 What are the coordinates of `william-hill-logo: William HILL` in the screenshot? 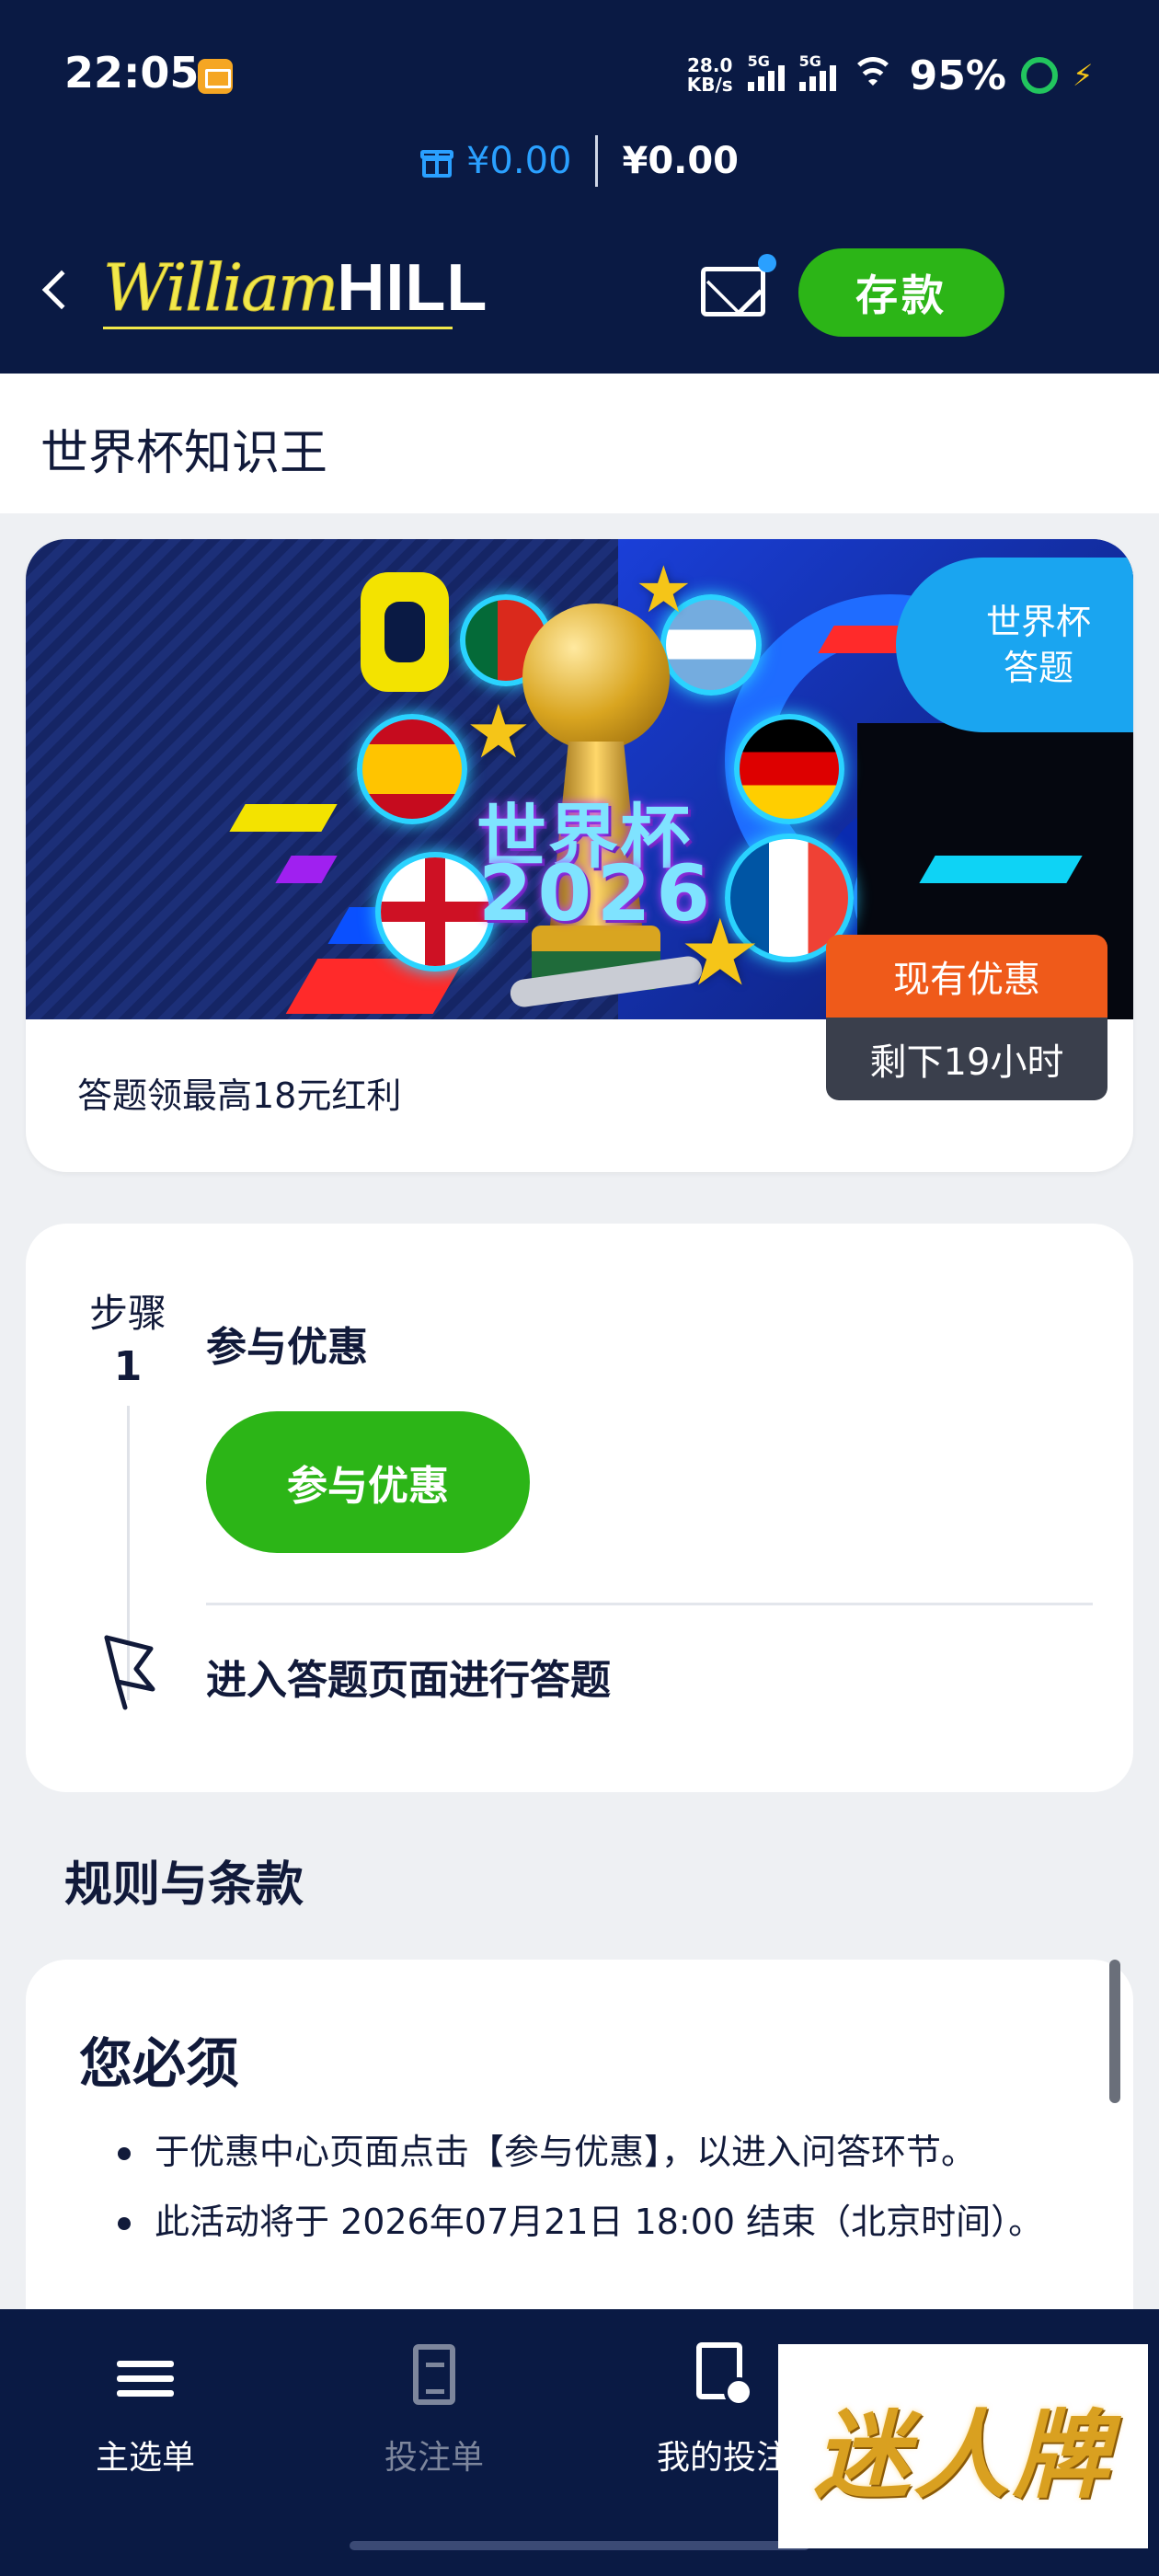 It's located at (295, 291).